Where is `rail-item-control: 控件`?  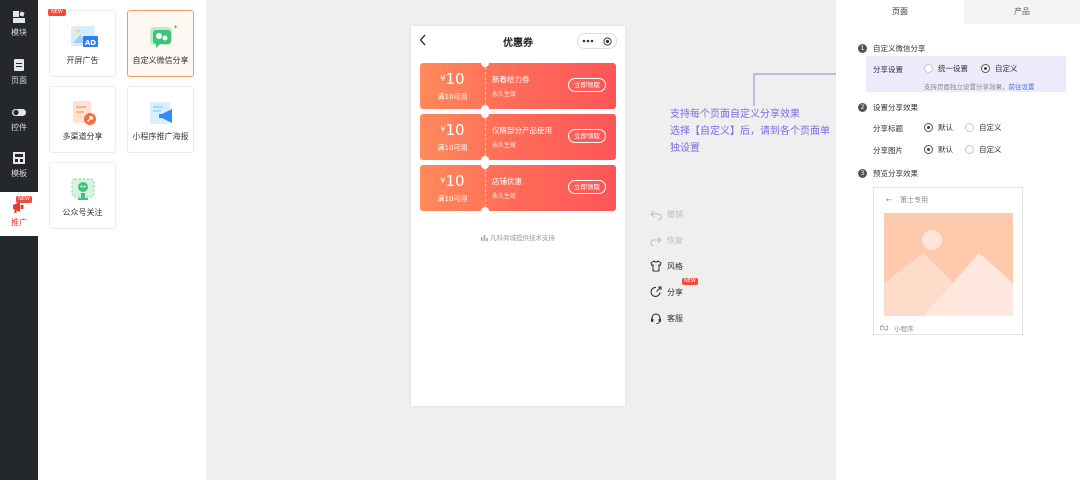
rail-item-control: 控件 is located at coordinates (19, 119).